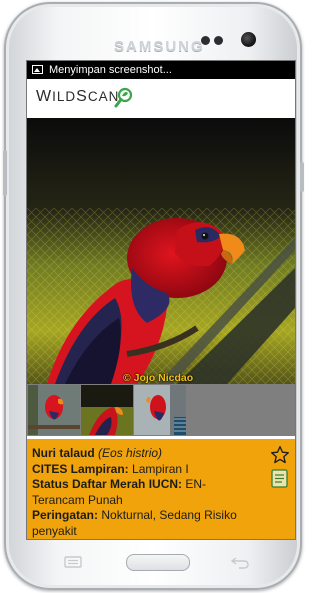 The image size is (320, 593). I want to click on species-scientific-name: (Eos histrio), so click(130, 453).